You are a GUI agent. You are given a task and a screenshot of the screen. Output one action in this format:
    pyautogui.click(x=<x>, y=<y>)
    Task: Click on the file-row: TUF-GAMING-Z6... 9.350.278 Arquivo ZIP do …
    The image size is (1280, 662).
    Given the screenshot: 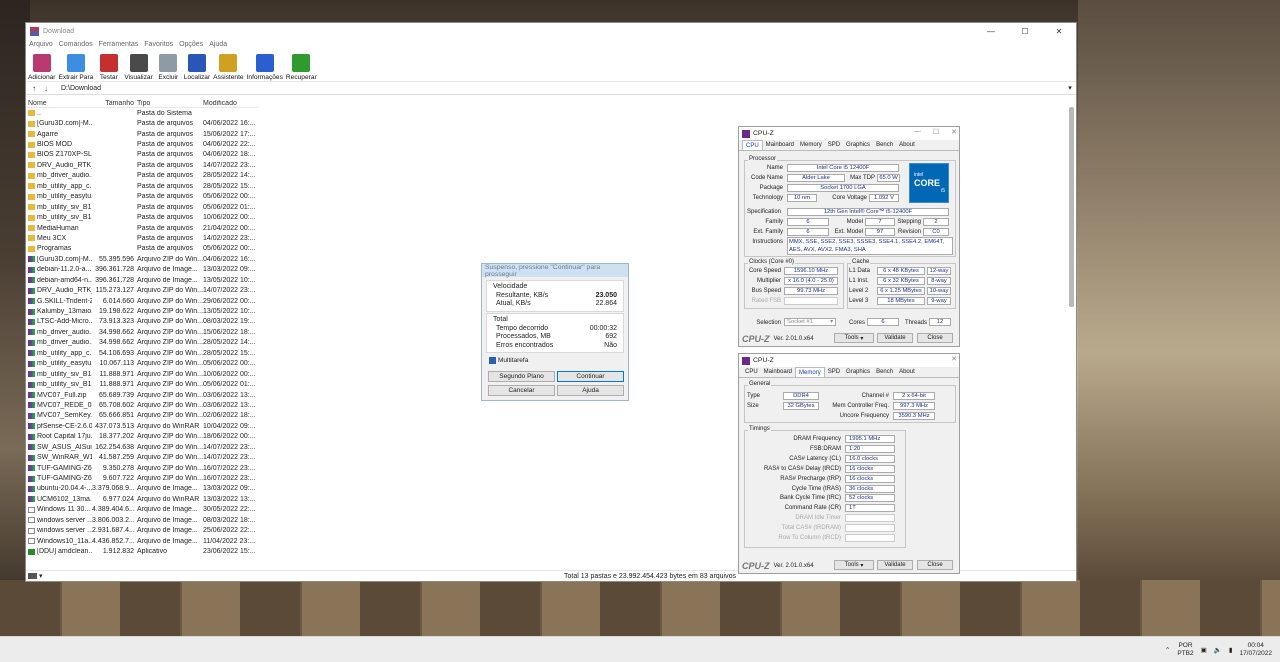 What is the action you would take?
    pyautogui.click(x=142, y=468)
    